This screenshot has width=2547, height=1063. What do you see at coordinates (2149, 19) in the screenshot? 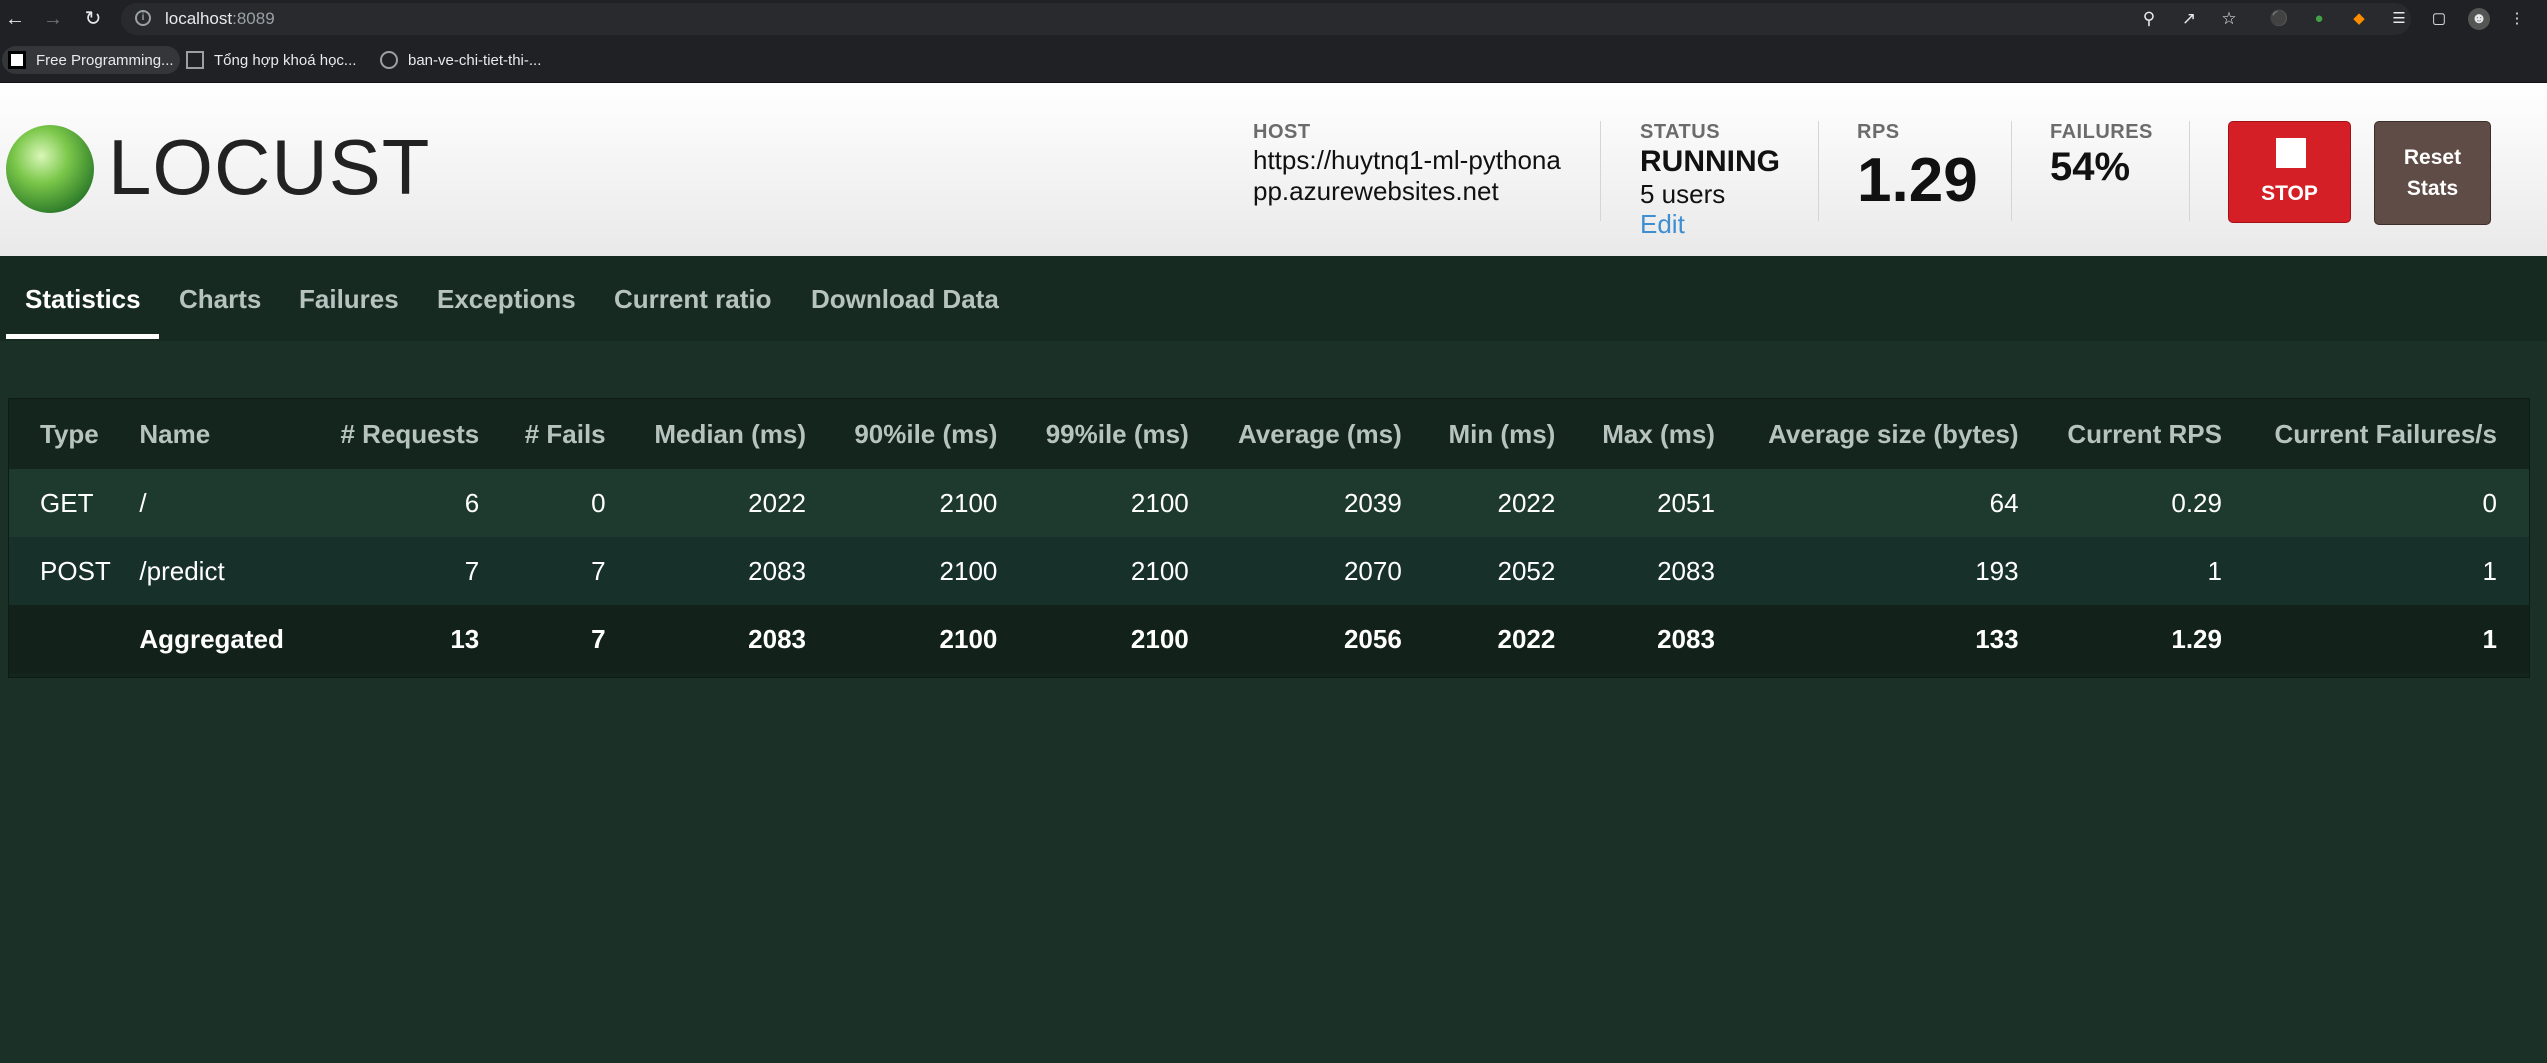
I see `zoom-icon: ⚲` at bounding box center [2149, 19].